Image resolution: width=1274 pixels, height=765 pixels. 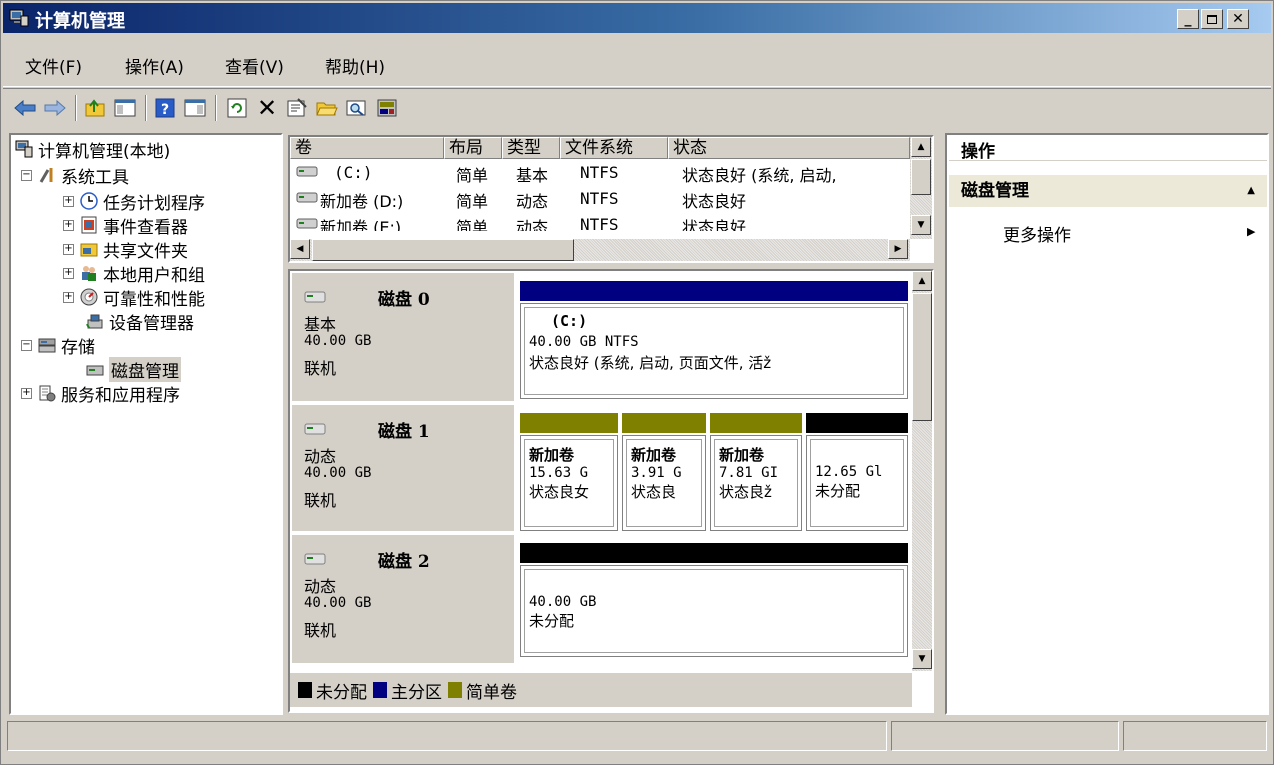 I want to click on disk-1-info: 磁盘 1 动态 40.00 GB 联机, so click(x=403, y=468).